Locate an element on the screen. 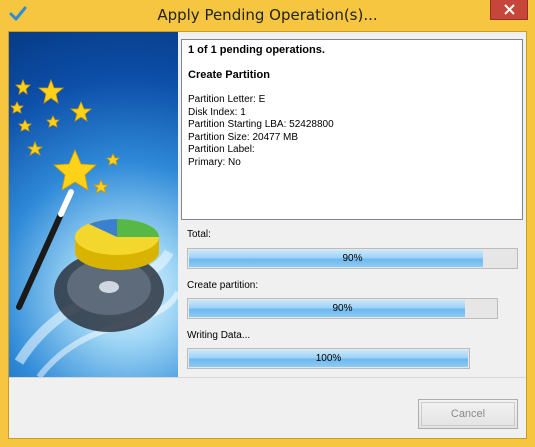 The image size is (535, 447). cancel-button-label: Cancel is located at coordinates (468, 414).